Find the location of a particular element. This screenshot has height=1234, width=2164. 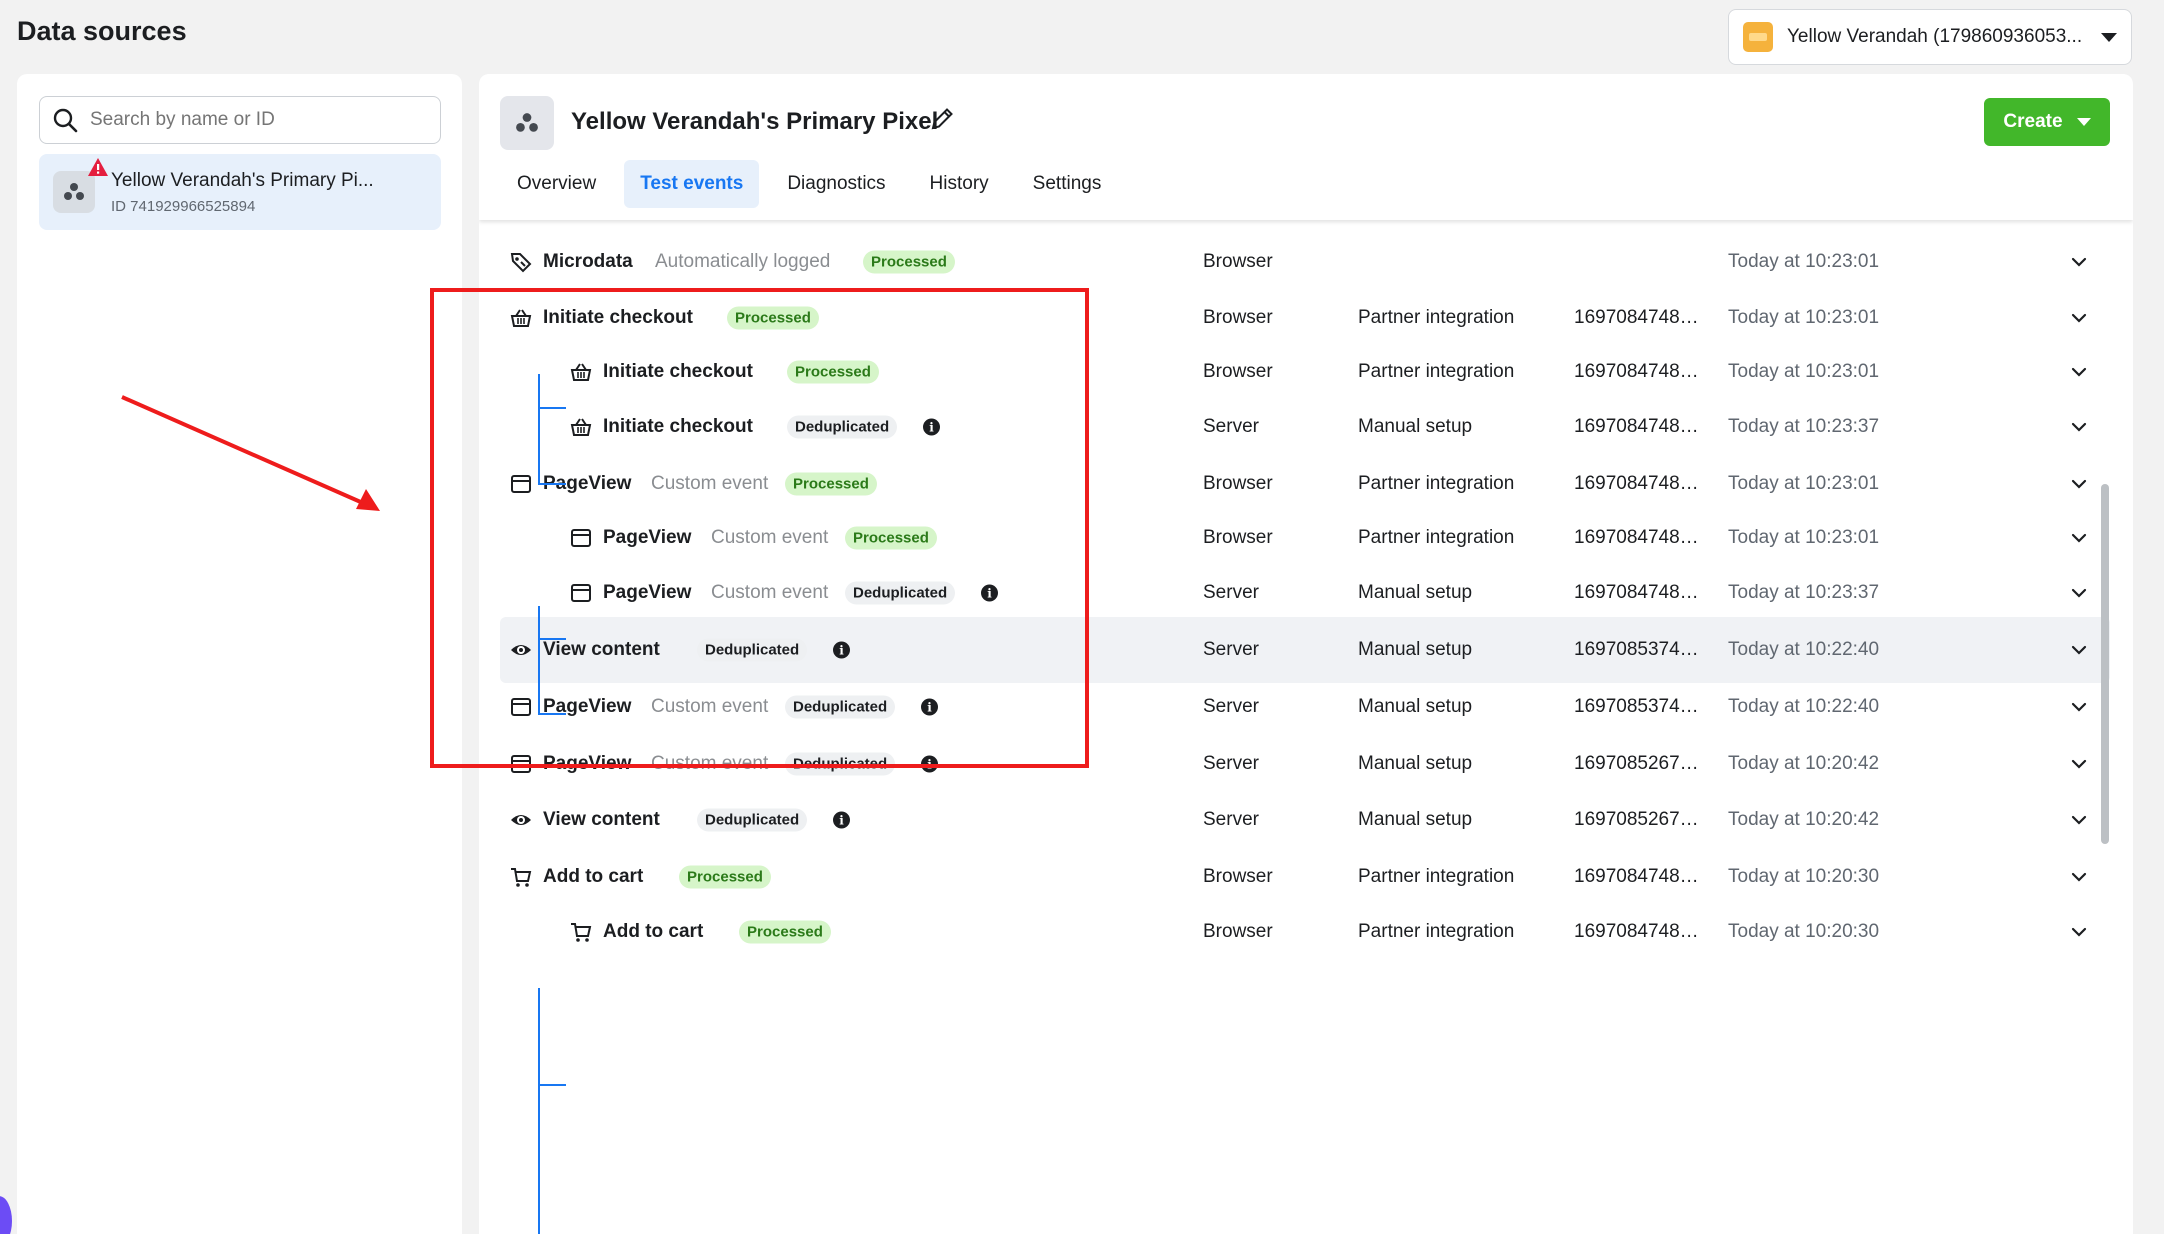

tab-diagnostics: Diagnostics is located at coordinates (836, 184).